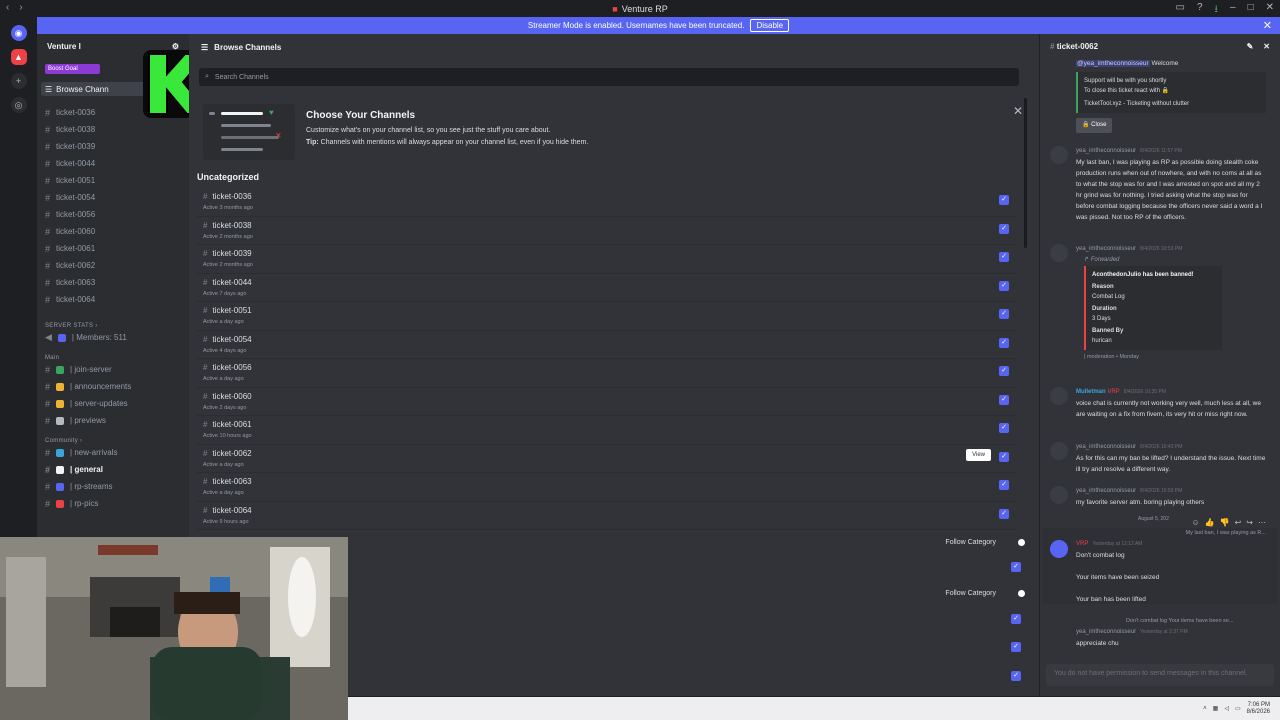 The width and height of the screenshot is (1280, 720). I want to click on view-button: View, so click(978, 454).